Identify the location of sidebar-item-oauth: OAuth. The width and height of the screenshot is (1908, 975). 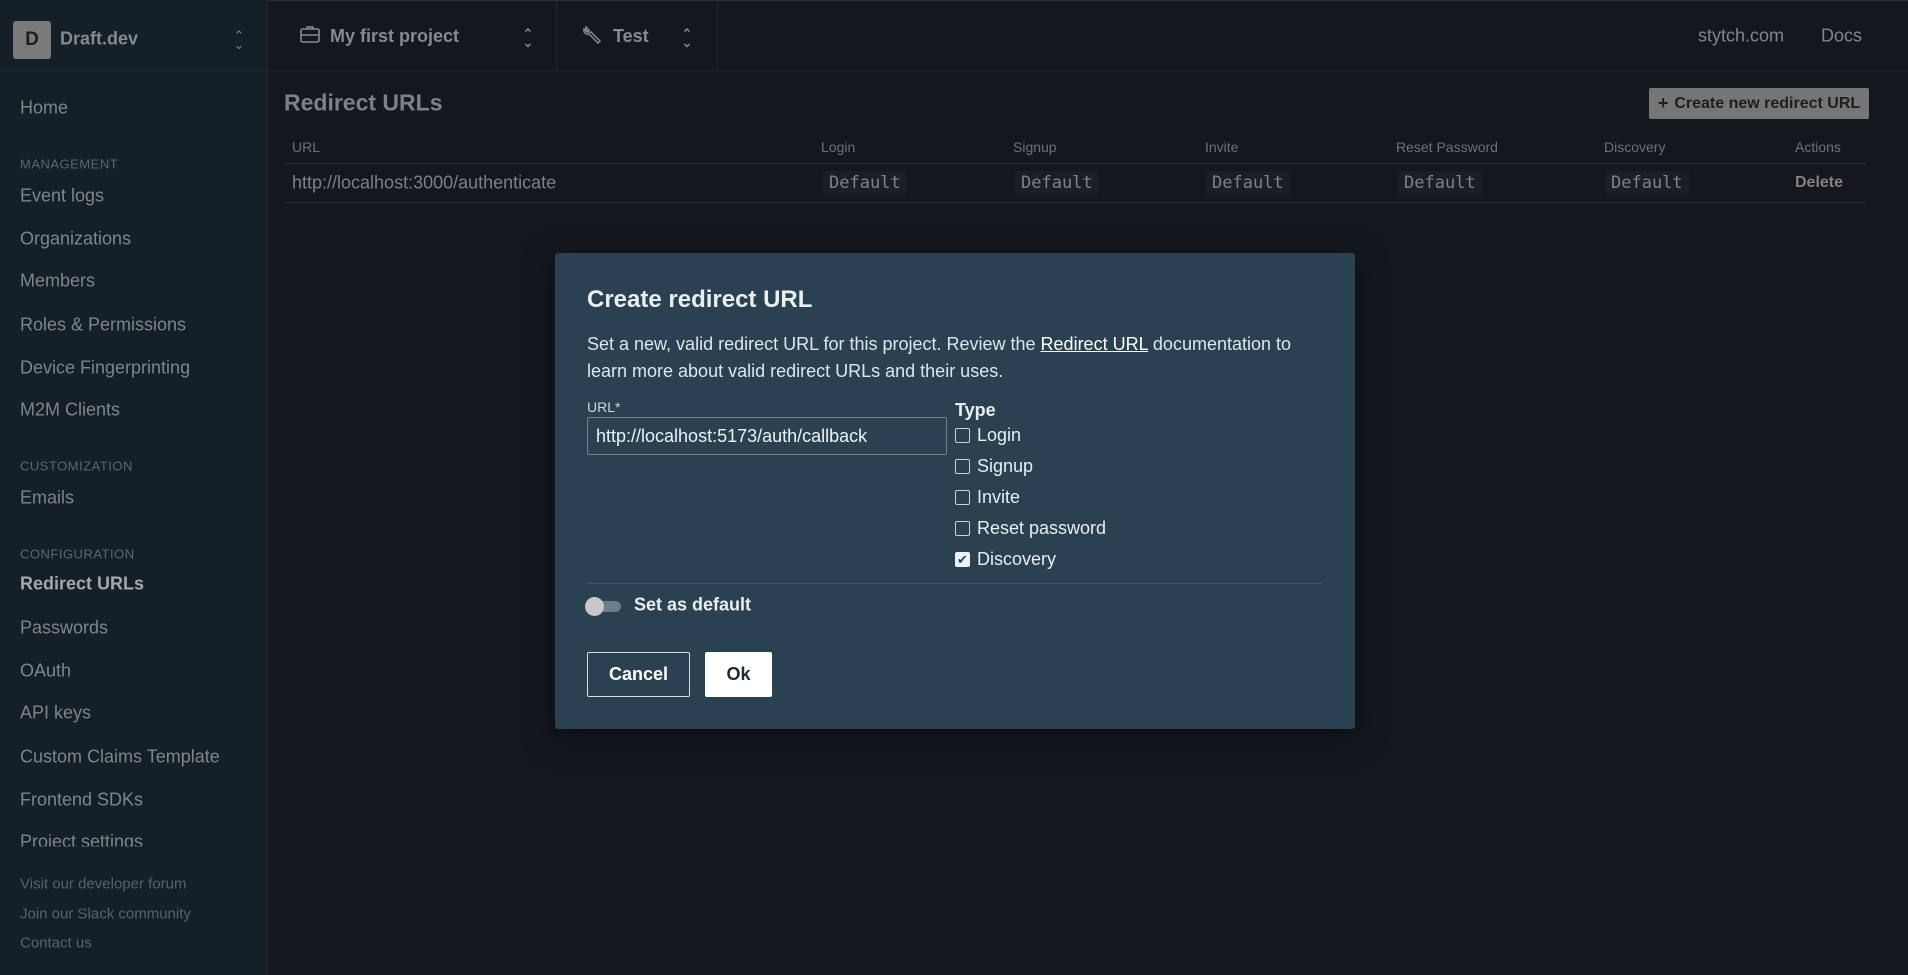
(45, 671).